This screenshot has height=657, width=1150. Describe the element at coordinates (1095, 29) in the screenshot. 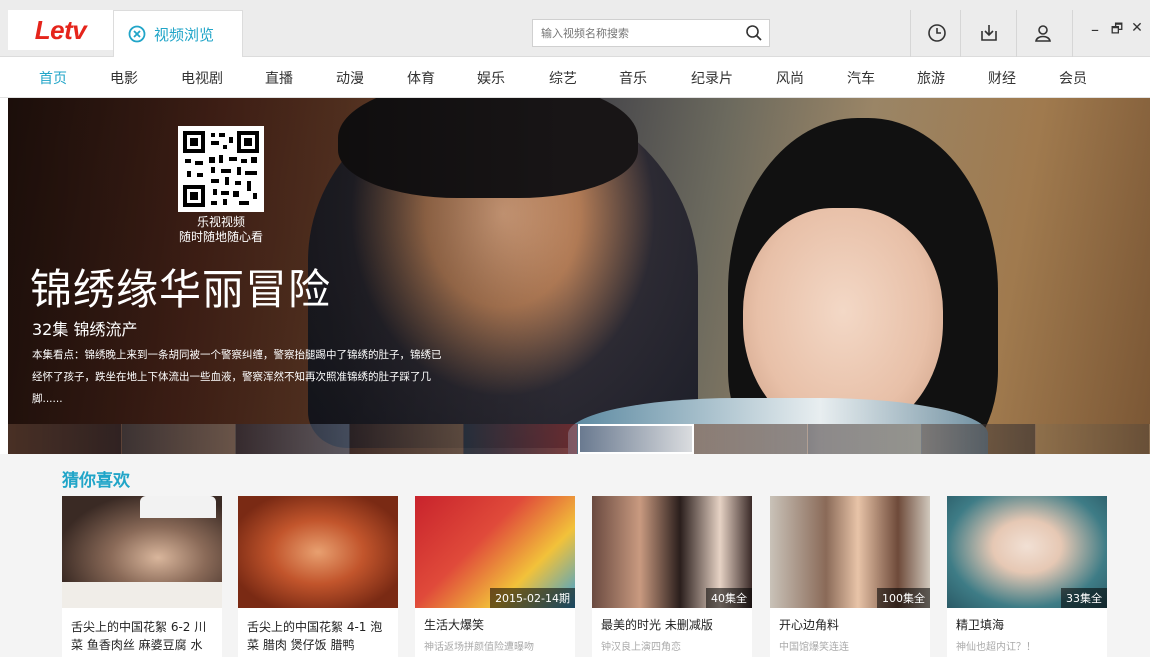

I see `minimize-button: –` at that location.